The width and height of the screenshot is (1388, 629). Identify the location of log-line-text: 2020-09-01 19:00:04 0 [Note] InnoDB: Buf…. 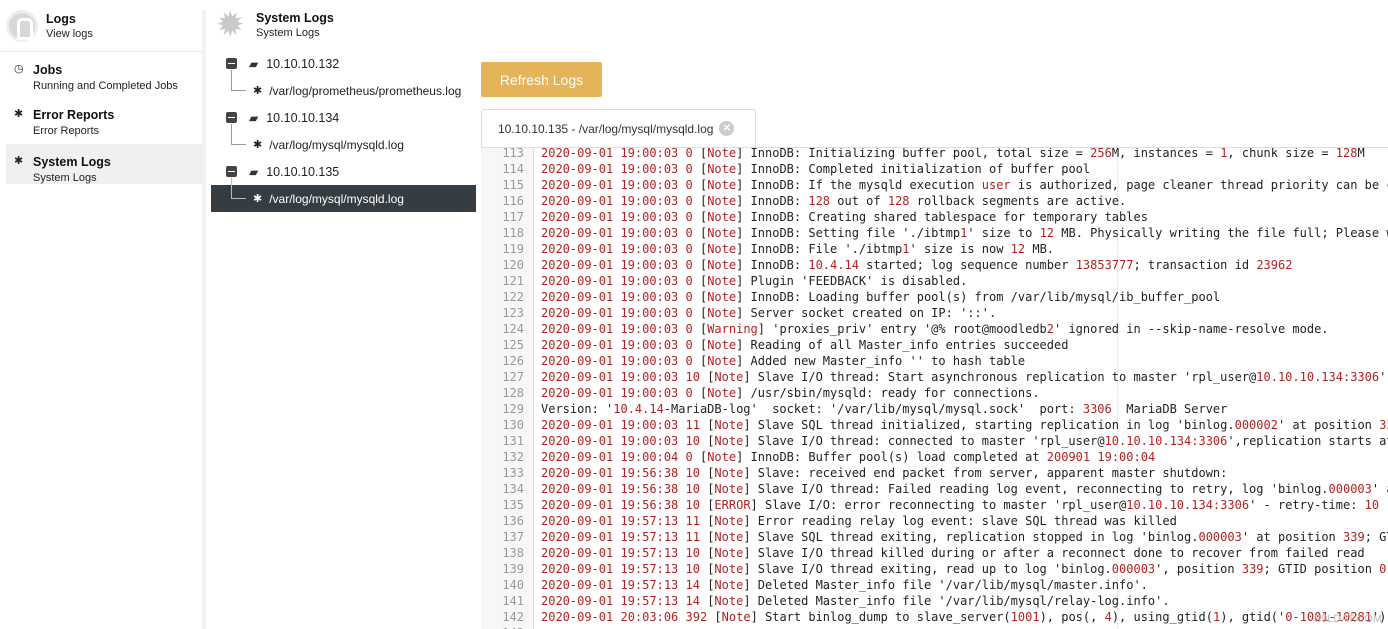
(848, 457).